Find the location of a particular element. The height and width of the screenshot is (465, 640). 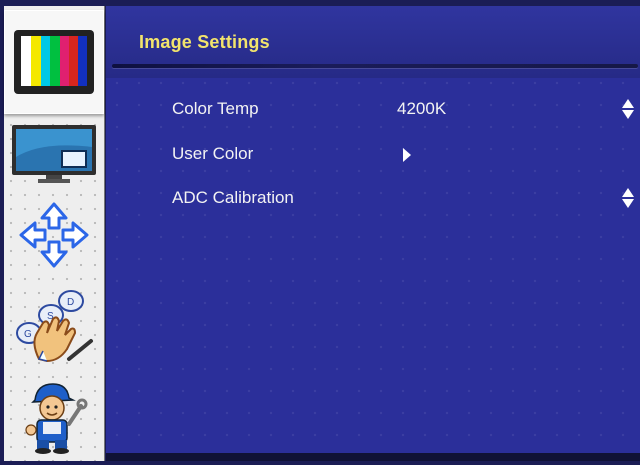

page-title: Image Settings is located at coordinates (204, 42).